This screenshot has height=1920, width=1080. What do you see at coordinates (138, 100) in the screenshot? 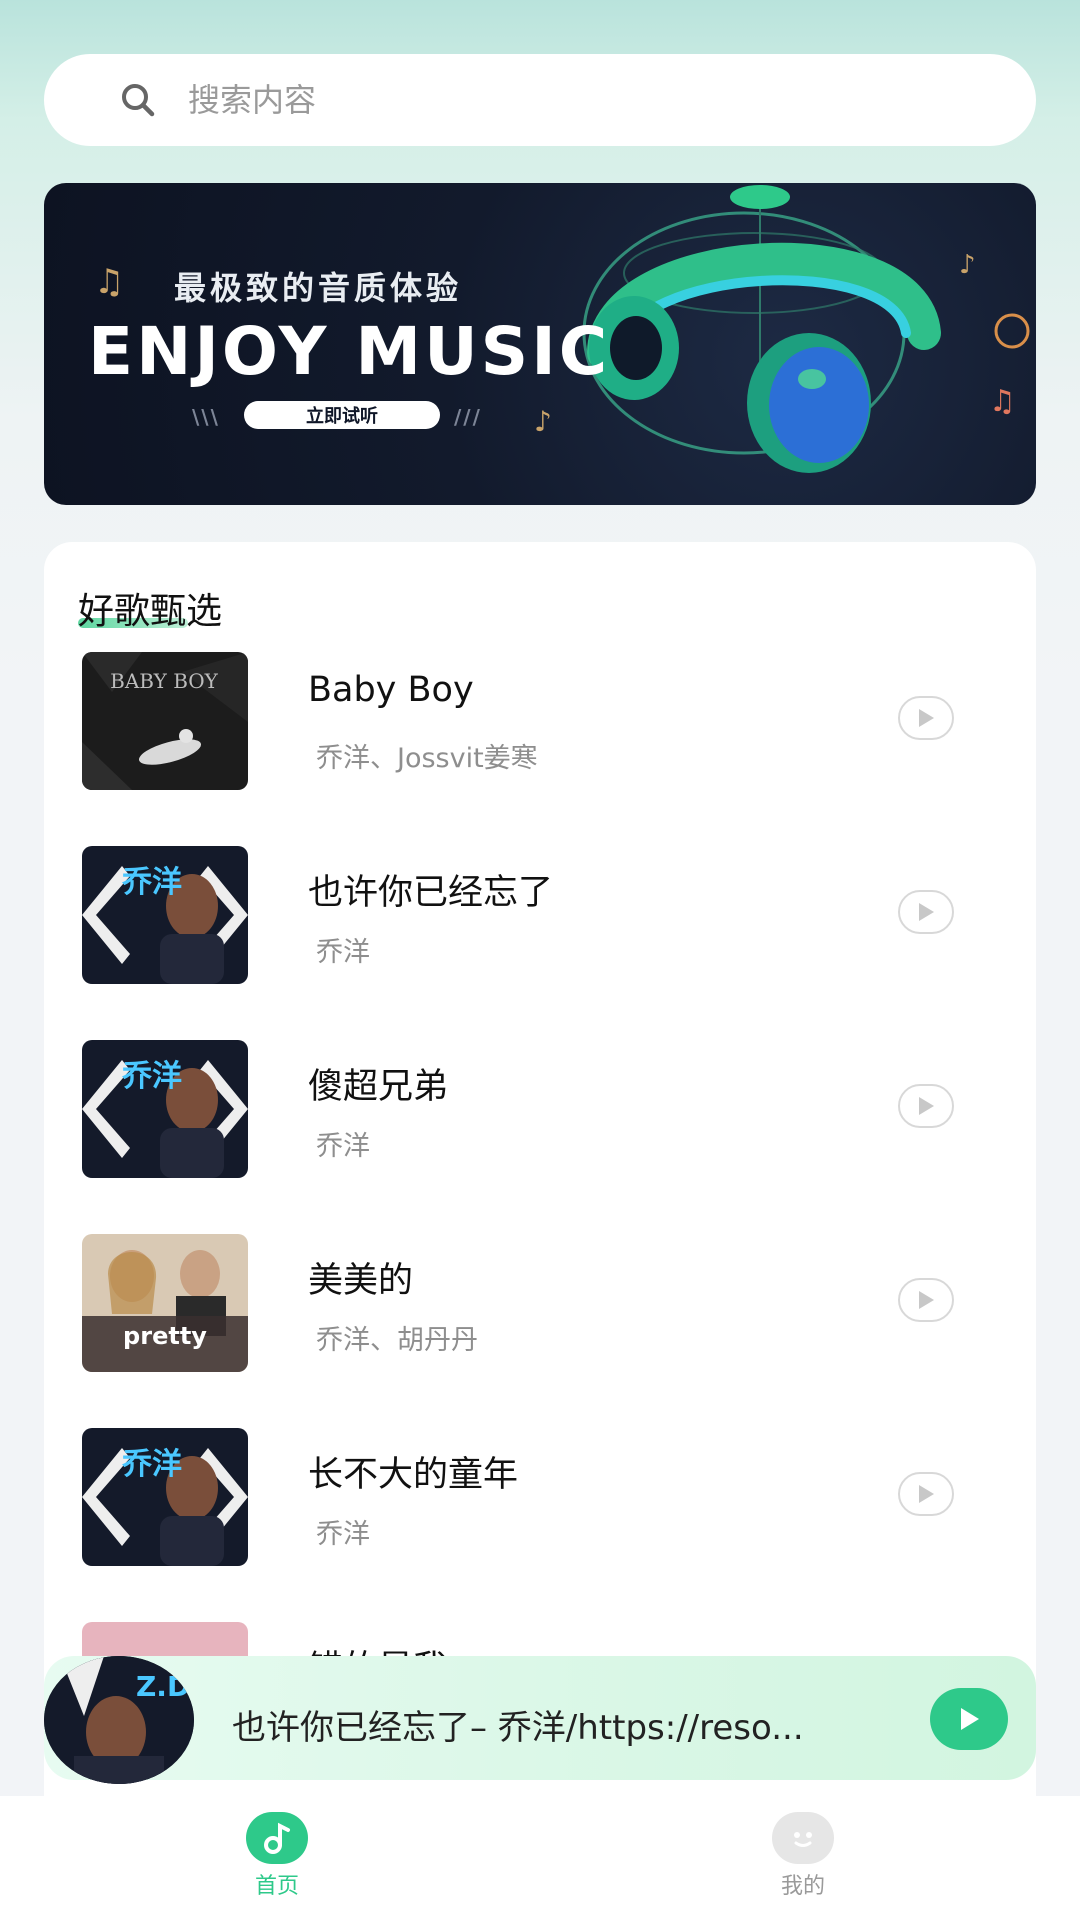
I see `search-icon` at bounding box center [138, 100].